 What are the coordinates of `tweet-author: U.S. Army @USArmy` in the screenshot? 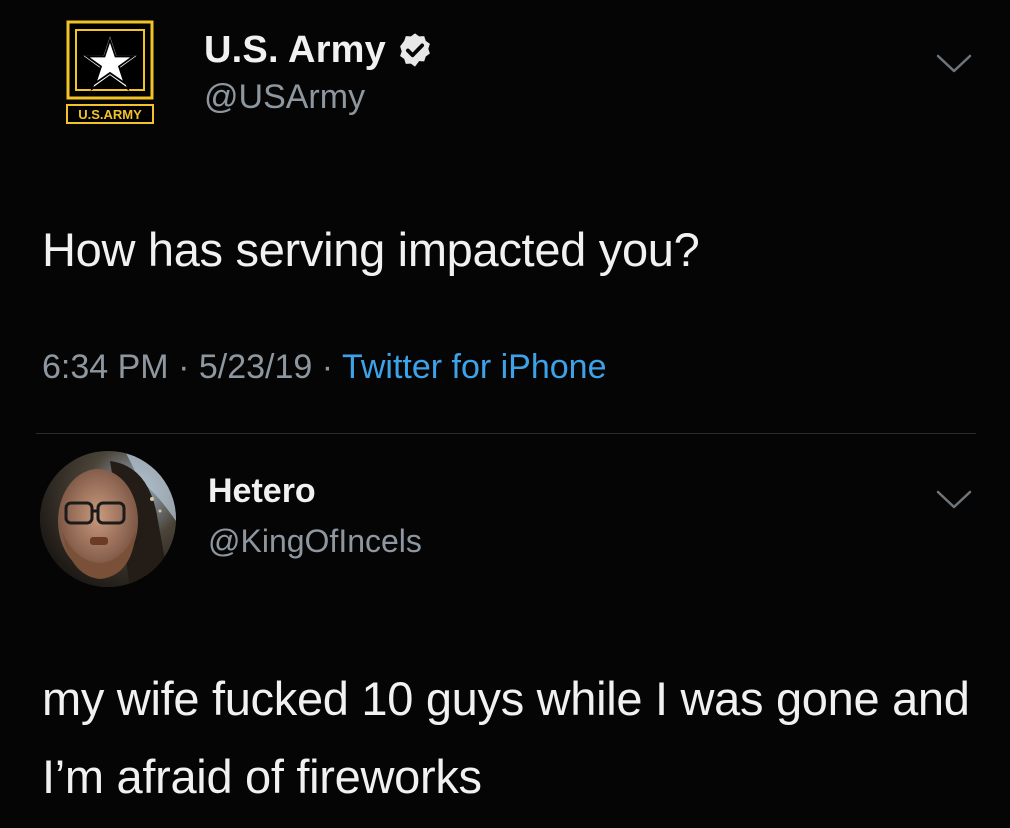 It's located at (319, 72).